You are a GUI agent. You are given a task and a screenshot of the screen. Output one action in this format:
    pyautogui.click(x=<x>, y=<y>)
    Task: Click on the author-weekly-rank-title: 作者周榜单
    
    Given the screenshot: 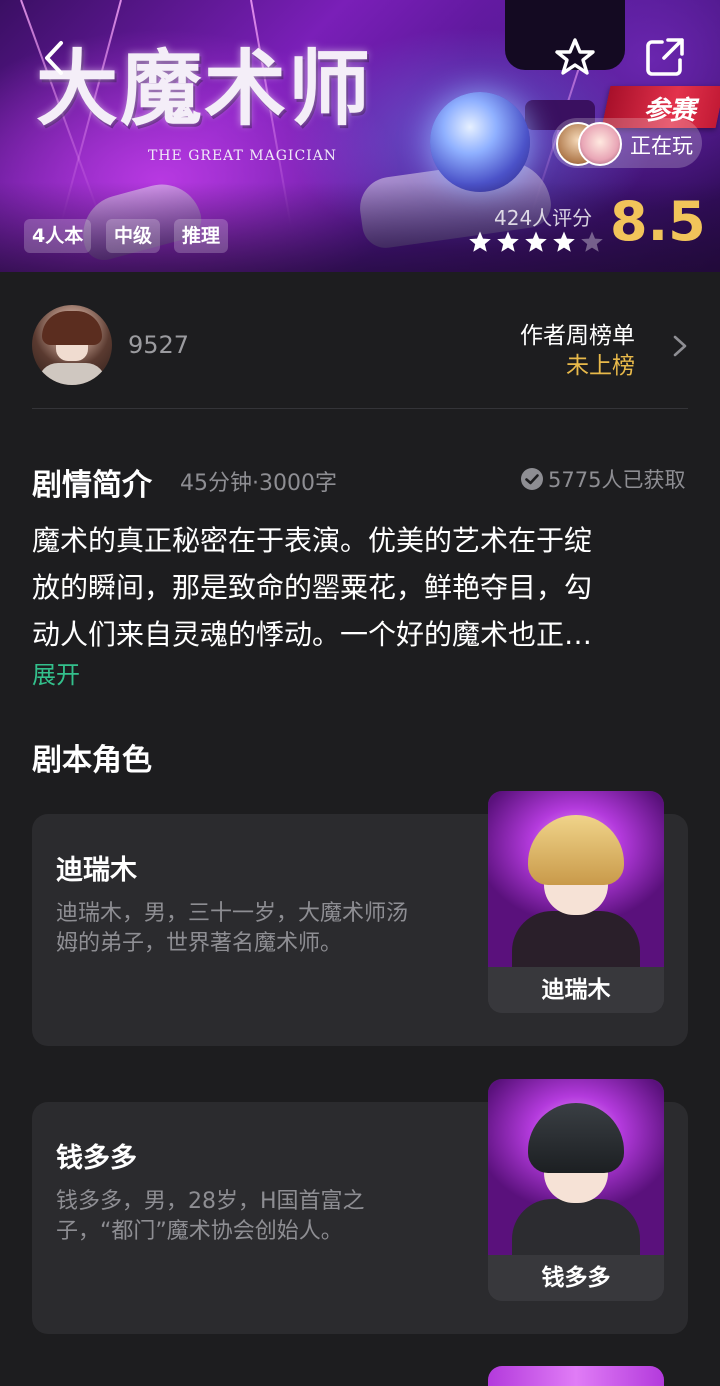 What is the action you would take?
    pyautogui.click(x=577, y=333)
    